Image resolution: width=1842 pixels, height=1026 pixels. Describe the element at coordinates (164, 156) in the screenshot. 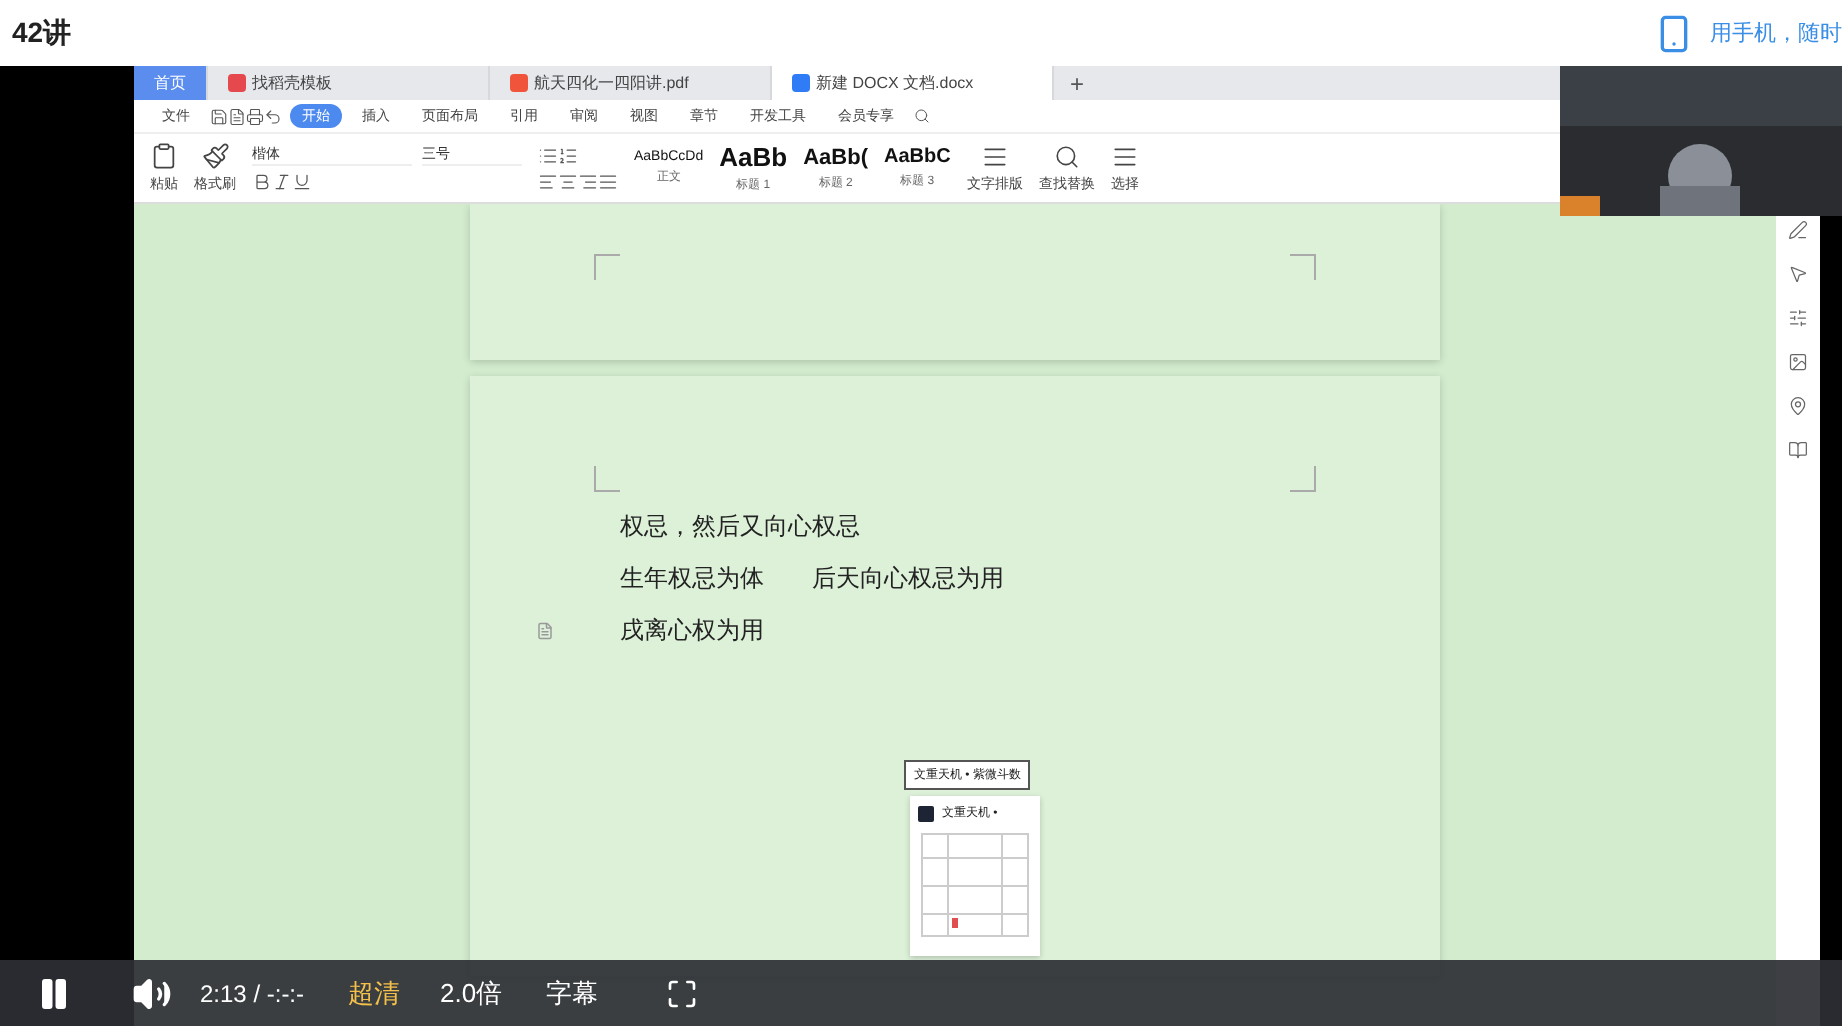

I see `paste-icon` at that location.